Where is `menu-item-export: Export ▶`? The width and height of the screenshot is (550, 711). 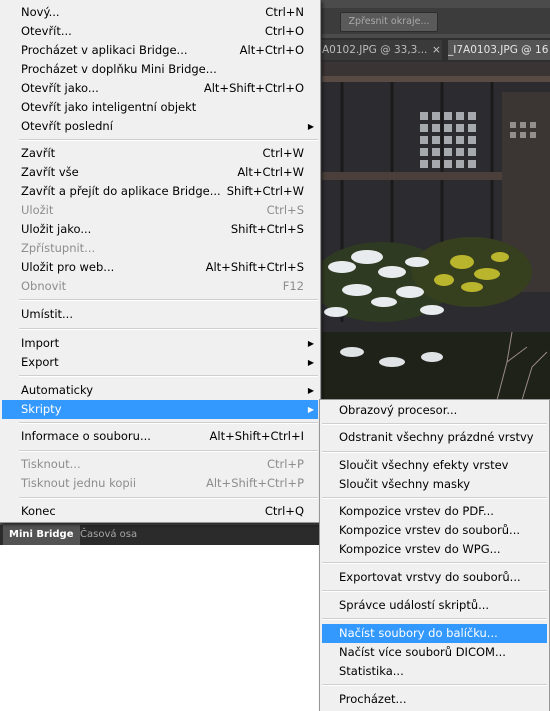 menu-item-export: Export ▶ is located at coordinates (160, 362).